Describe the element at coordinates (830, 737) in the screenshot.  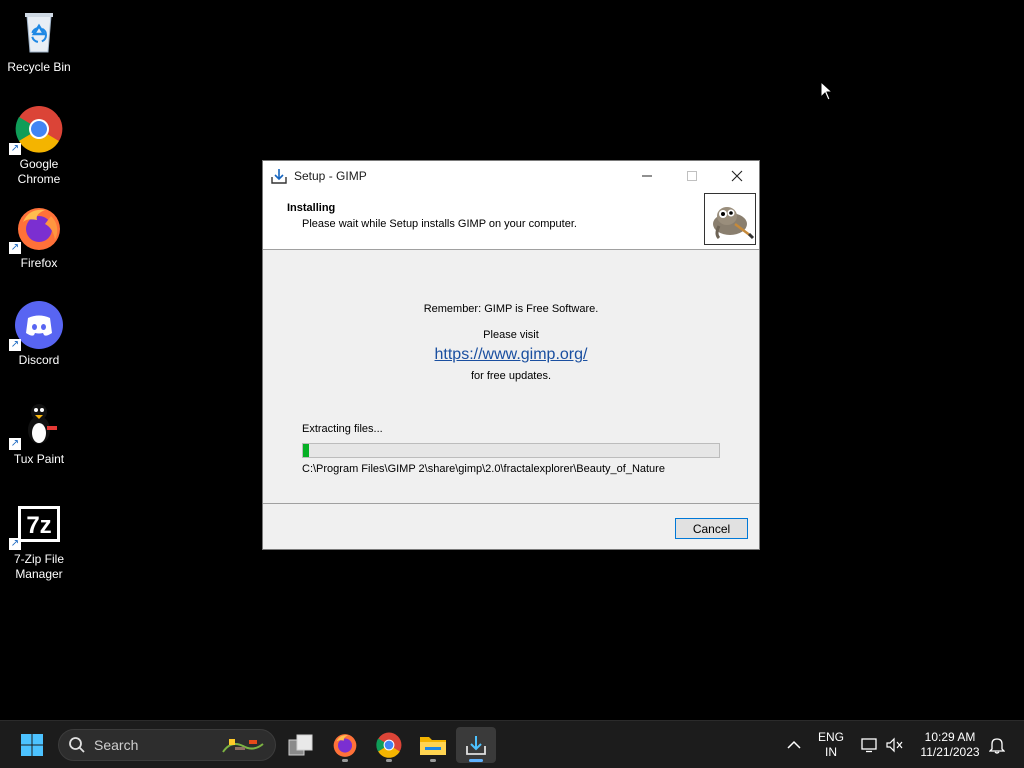
I see `language-code: ENG` at that location.